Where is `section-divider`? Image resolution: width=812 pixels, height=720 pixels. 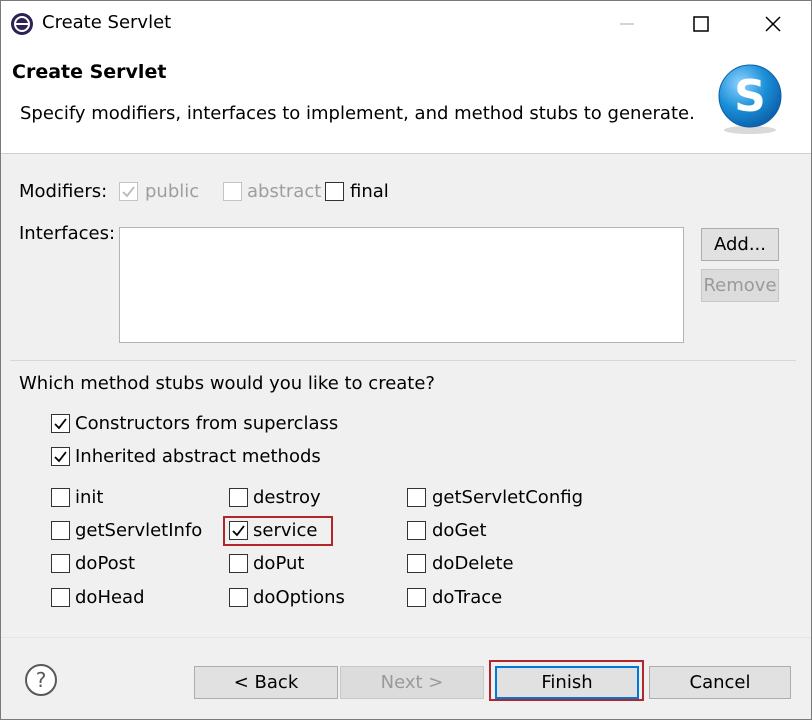 section-divider is located at coordinates (403, 360).